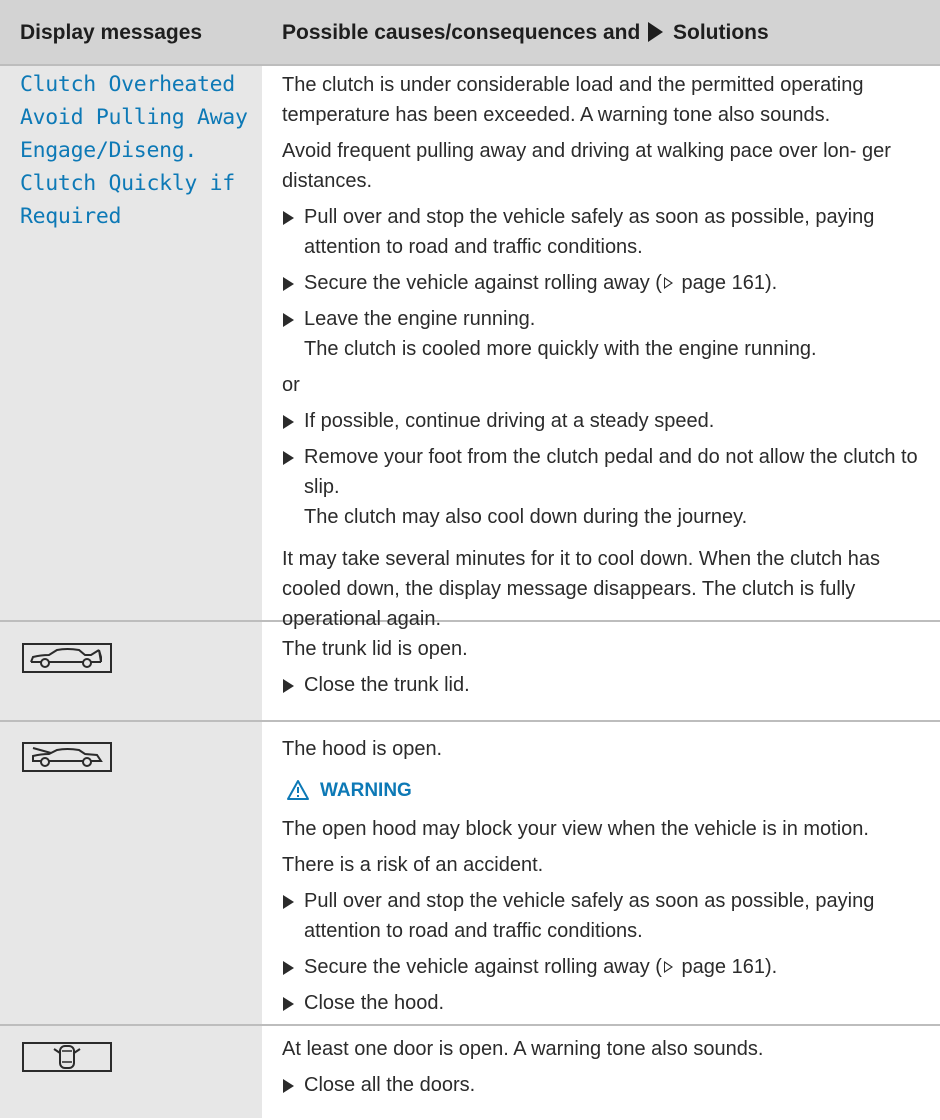 The image size is (940, 1120). I want to click on message-line: Clutch Quickly if, so click(127, 183).